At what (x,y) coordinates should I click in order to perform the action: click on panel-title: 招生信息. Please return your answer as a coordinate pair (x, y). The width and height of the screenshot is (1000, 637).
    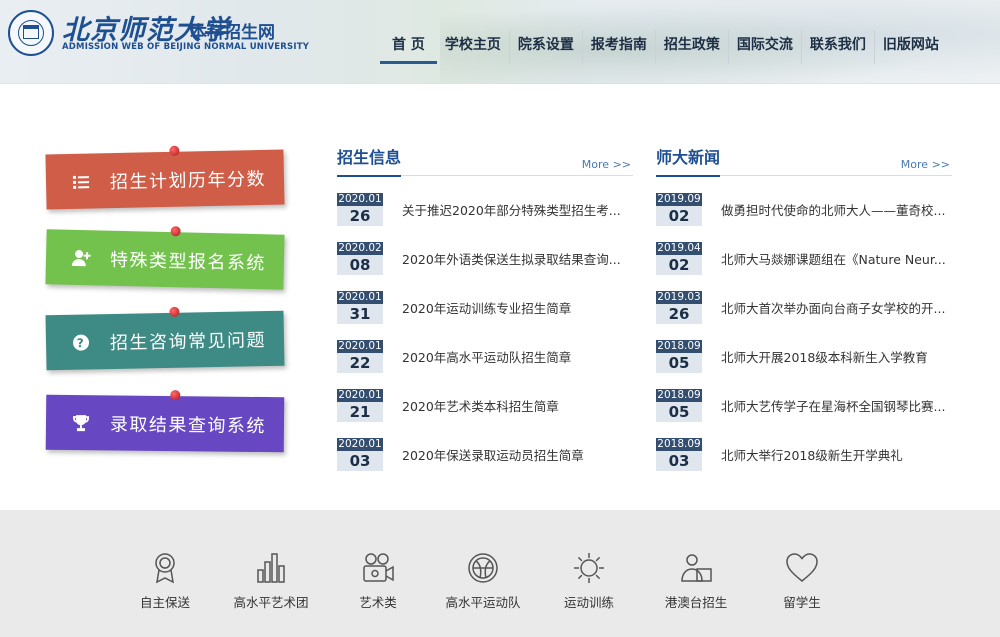
    Looking at the image, I should click on (369, 160).